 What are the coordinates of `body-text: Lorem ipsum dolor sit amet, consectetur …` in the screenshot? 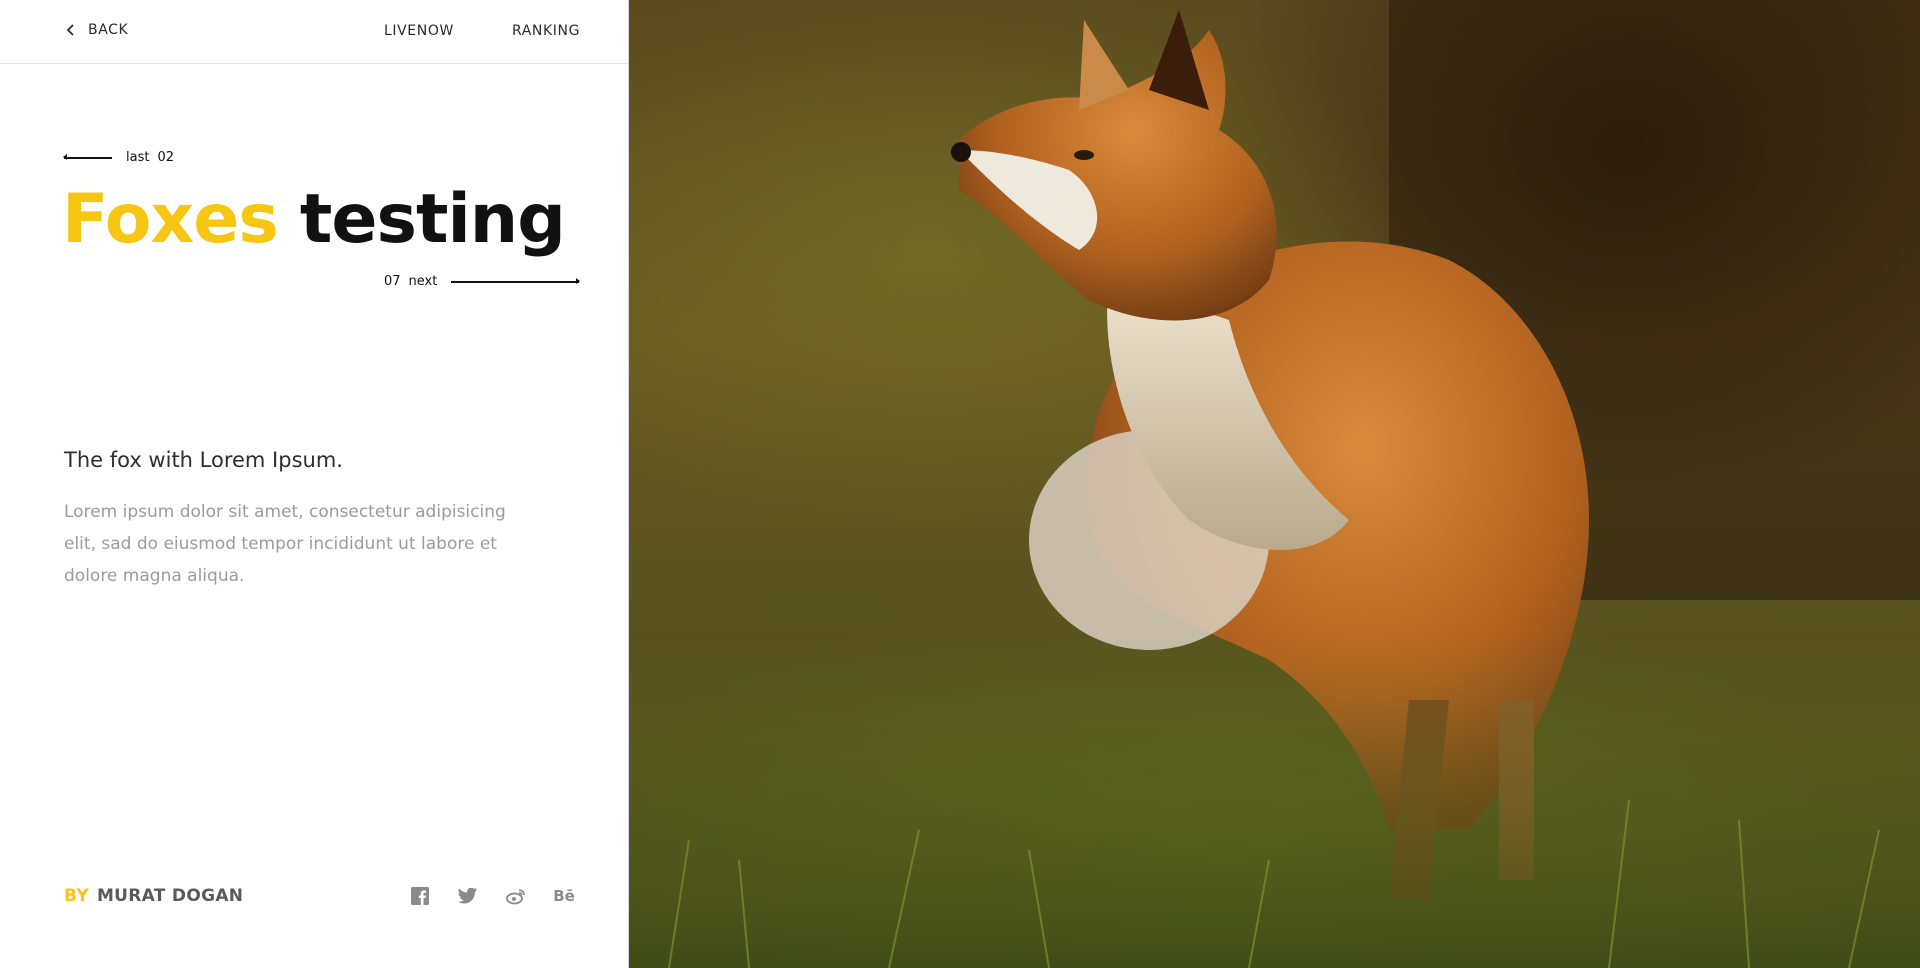 It's located at (285, 544).